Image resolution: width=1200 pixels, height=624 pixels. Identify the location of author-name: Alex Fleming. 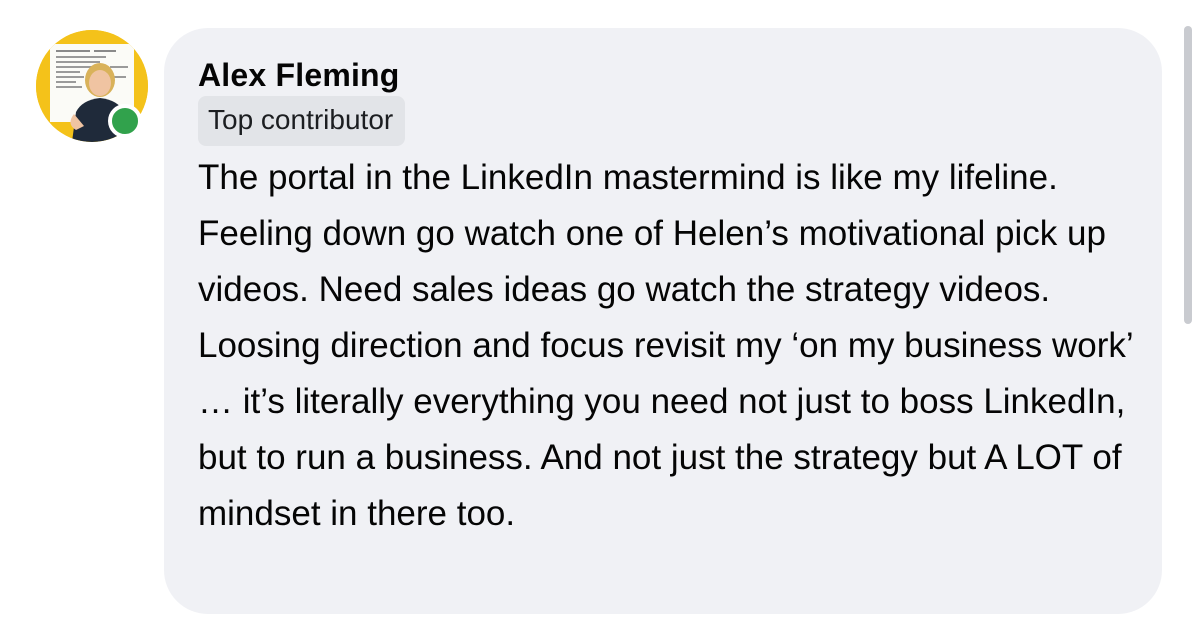
(663, 75).